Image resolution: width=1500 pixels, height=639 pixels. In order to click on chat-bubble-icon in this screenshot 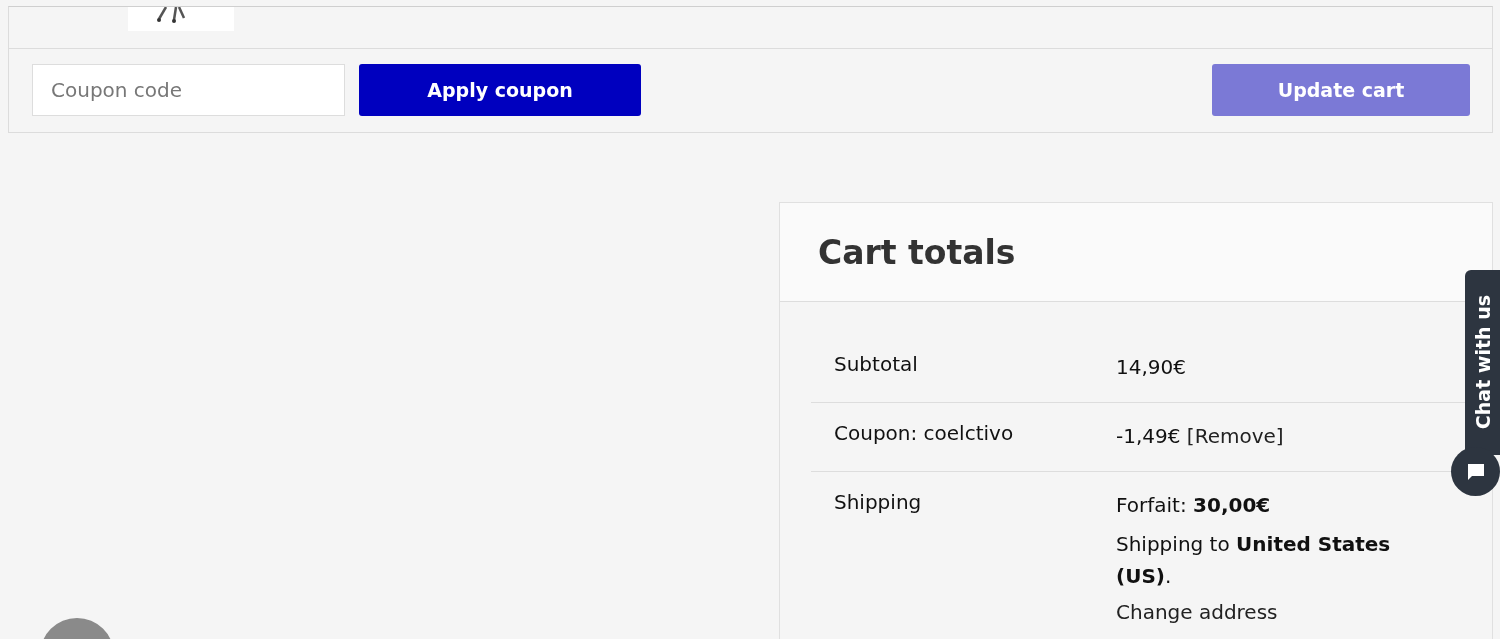, I will do `click(1475, 471)`.